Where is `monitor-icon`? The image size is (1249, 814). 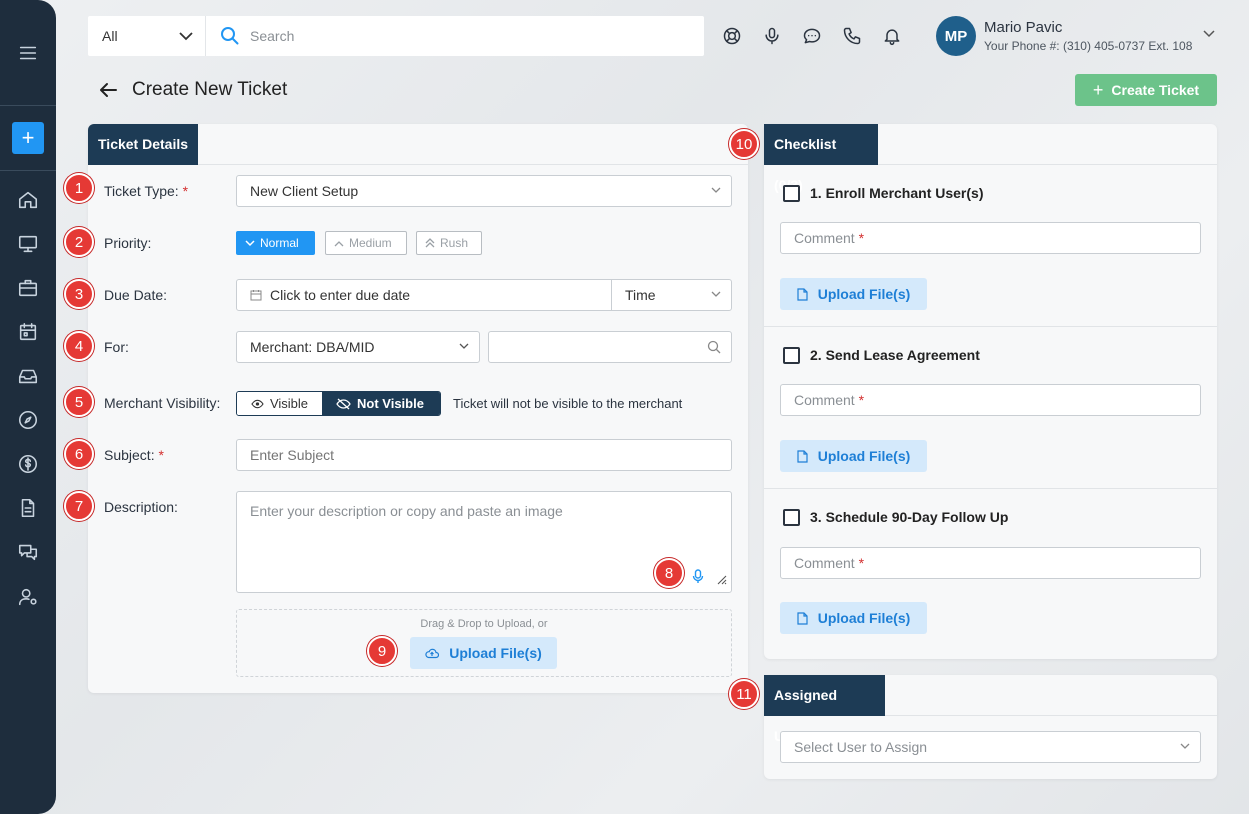
monitor-icon is located at coordinates (28, 244).